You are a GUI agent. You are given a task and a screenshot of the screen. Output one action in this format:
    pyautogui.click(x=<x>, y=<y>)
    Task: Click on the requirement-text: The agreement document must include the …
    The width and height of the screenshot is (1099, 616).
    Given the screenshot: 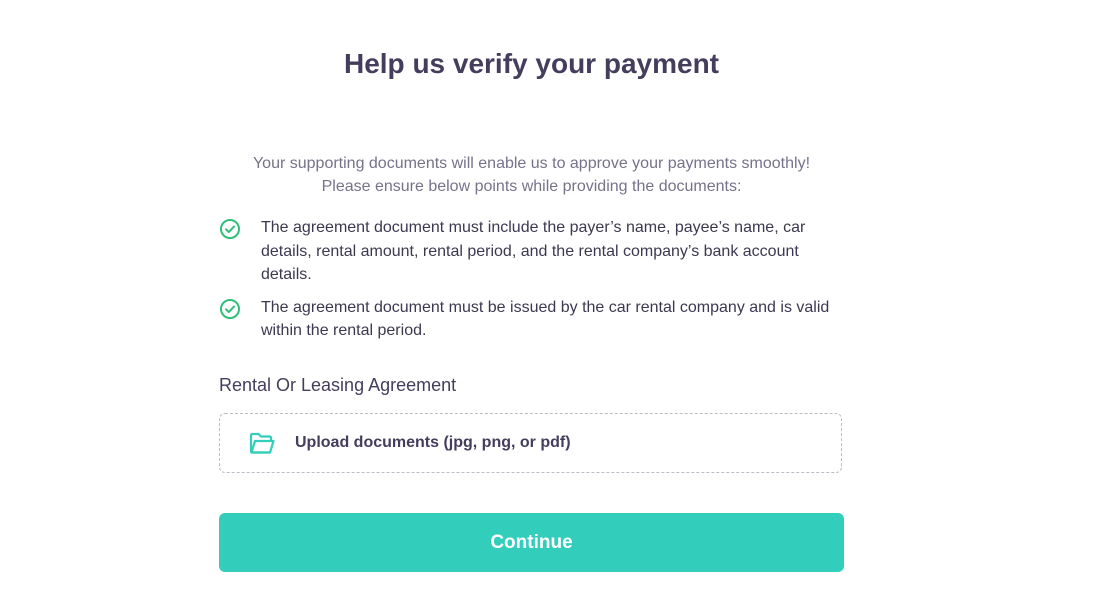 What is the action you would take?
    pyautogui.click(x=533, y=251)
    